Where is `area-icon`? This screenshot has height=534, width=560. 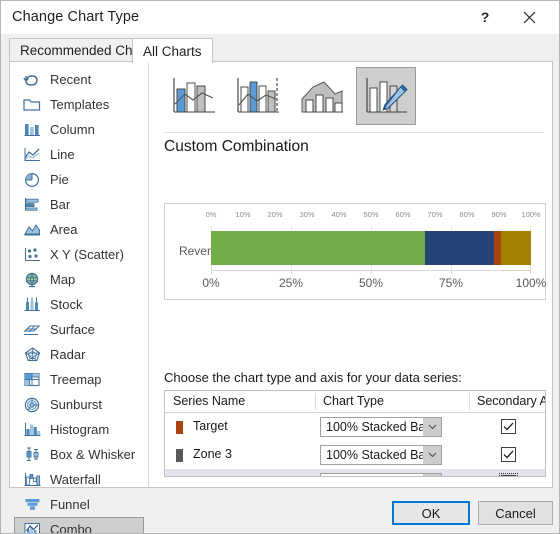
area-icon is located at coordinates (32, 230).